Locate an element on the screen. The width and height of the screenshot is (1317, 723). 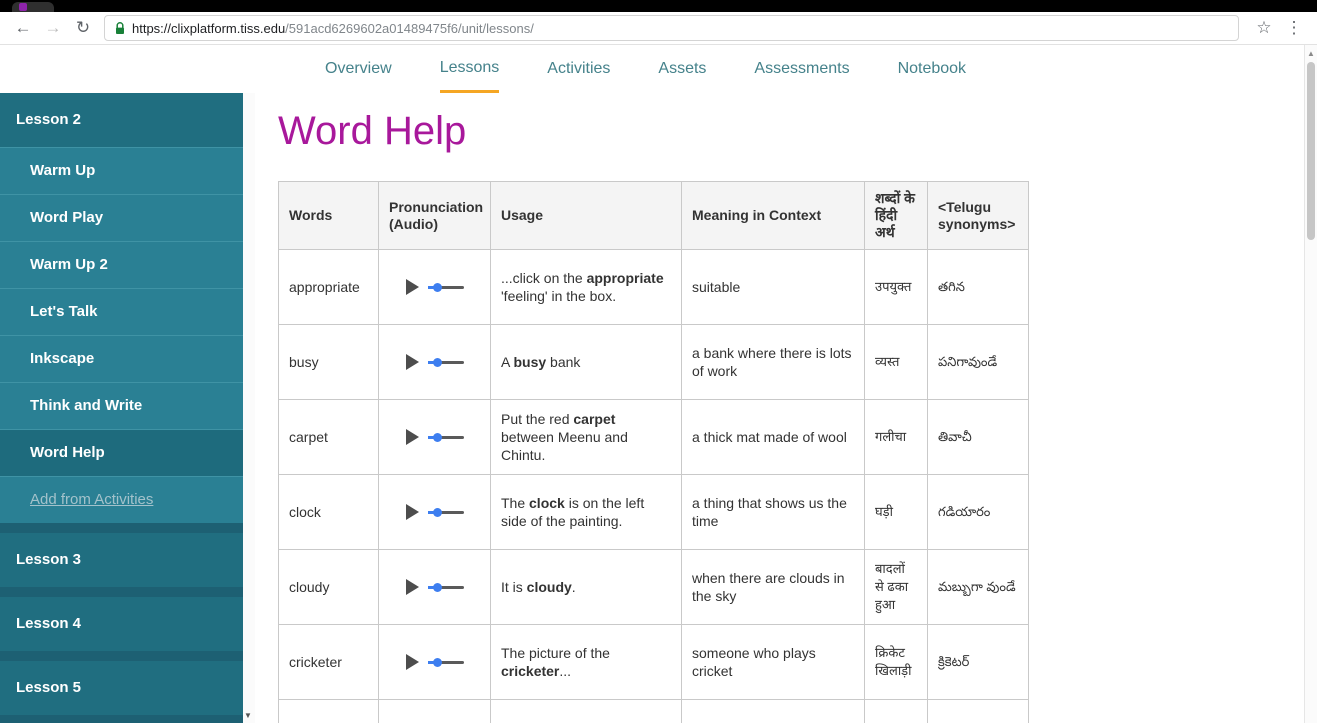
back-button: ← is located at coordinates (23, 28).